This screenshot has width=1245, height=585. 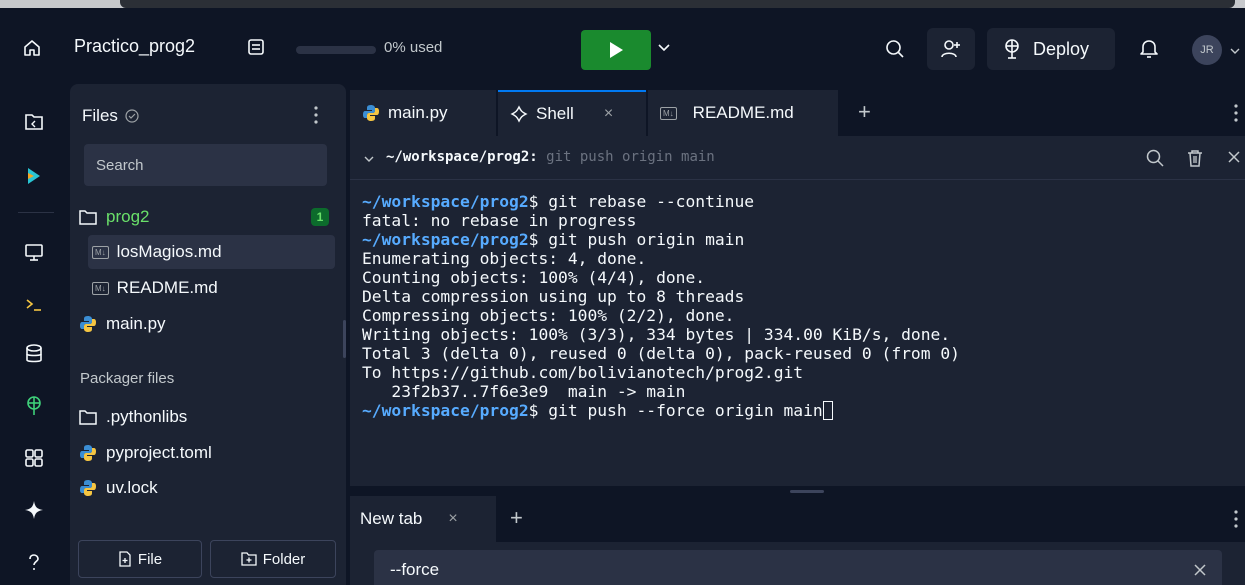 What do you see at coordinates (32, 48) in the screenshot?
I see `home-icon` at bounding box center [32, 48].